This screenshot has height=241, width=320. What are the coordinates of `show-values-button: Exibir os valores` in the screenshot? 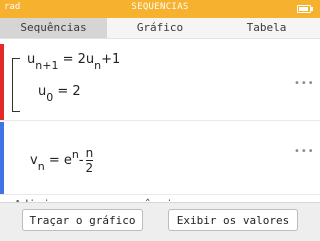 It's located at (233, 220).